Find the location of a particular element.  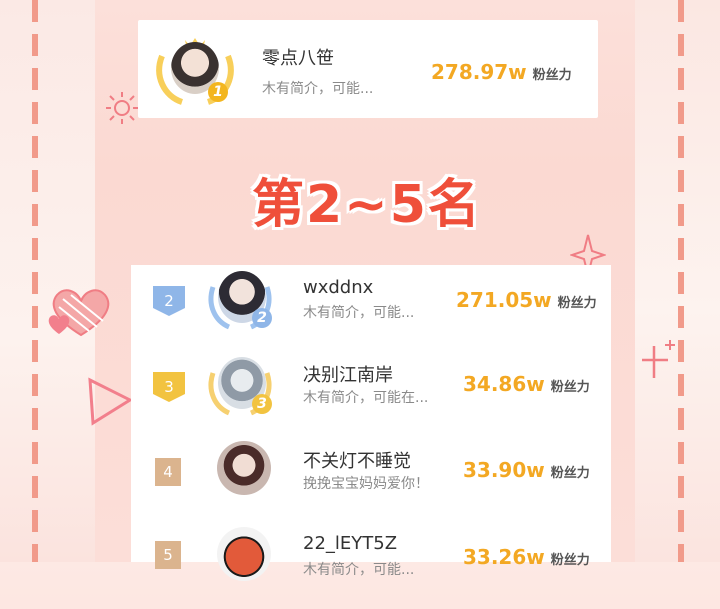

user-description: 挽挽宝宝妈妈爱你！ is located at coordinates (366, 484).